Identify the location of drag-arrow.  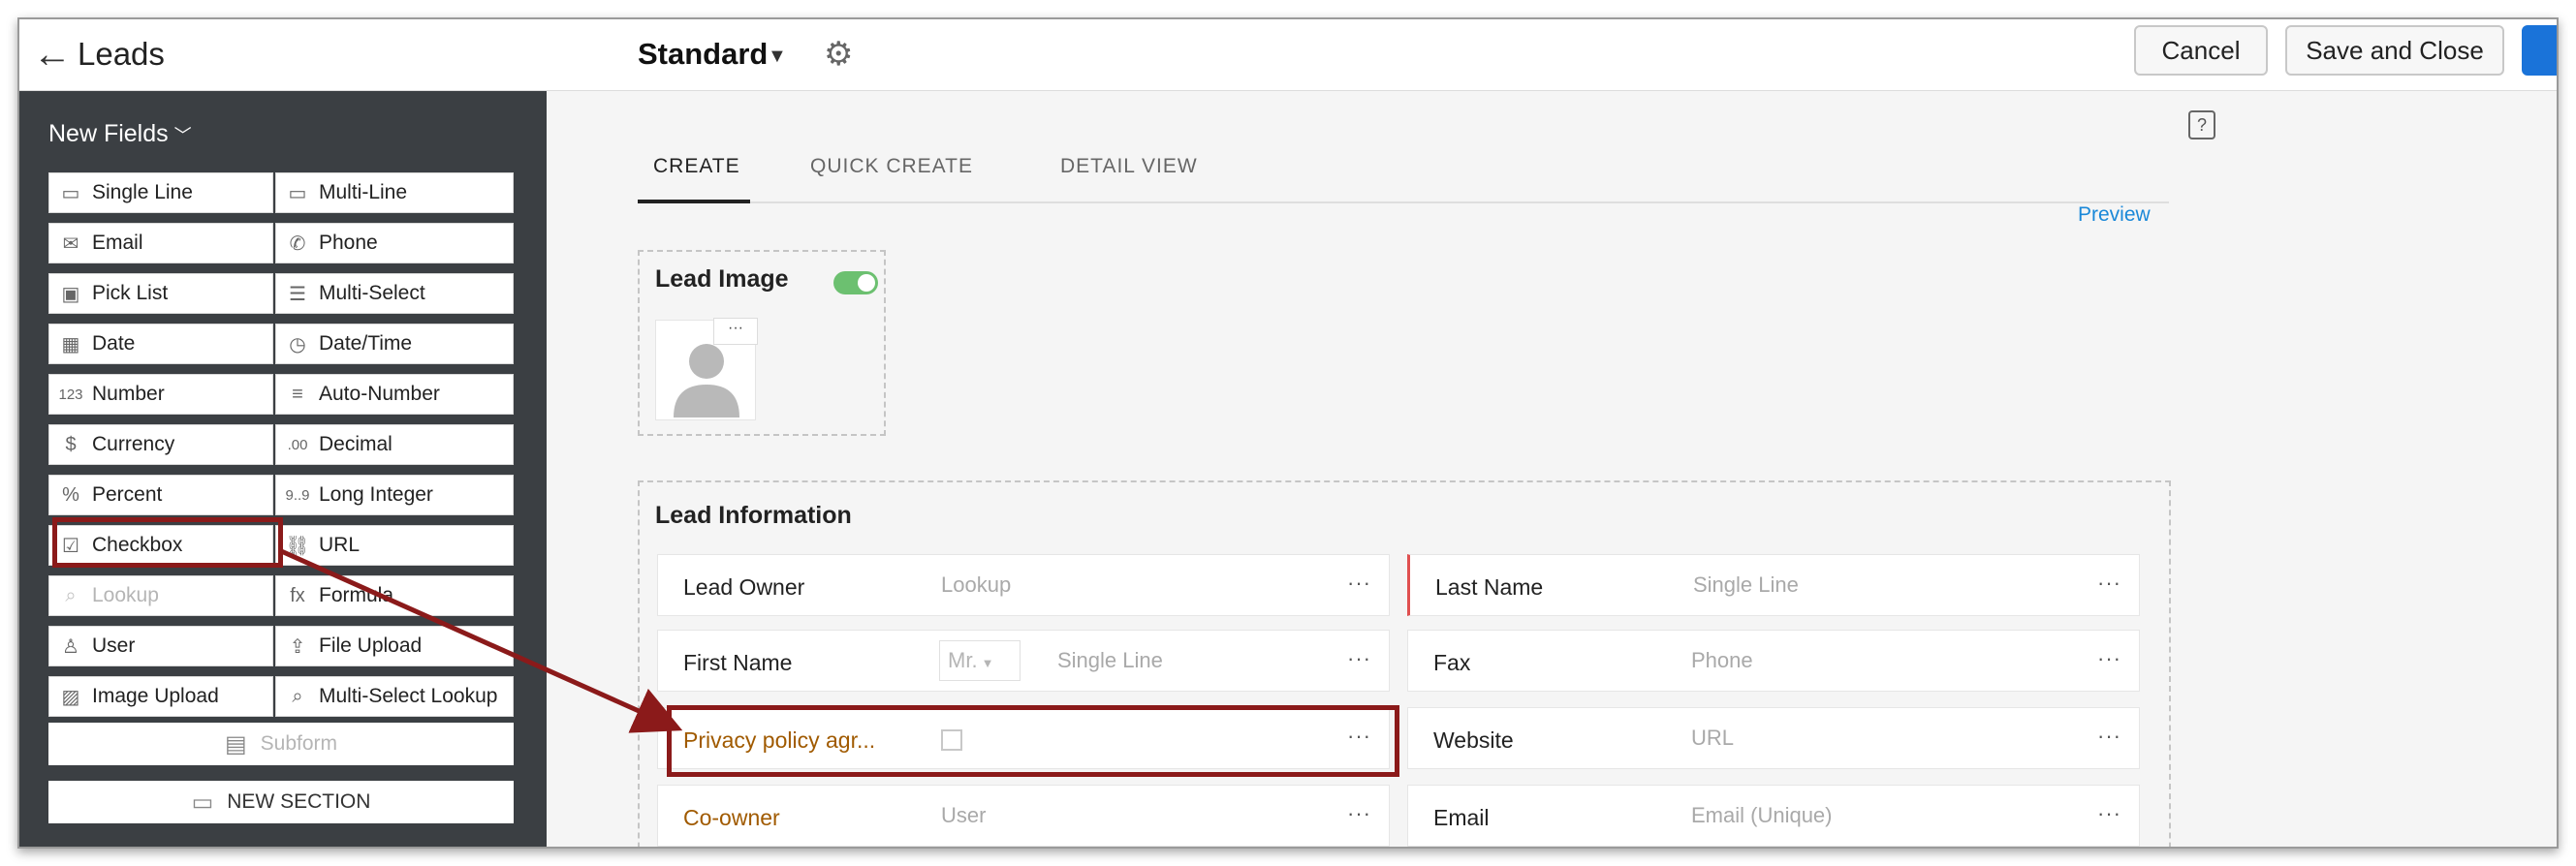
(480, 640).